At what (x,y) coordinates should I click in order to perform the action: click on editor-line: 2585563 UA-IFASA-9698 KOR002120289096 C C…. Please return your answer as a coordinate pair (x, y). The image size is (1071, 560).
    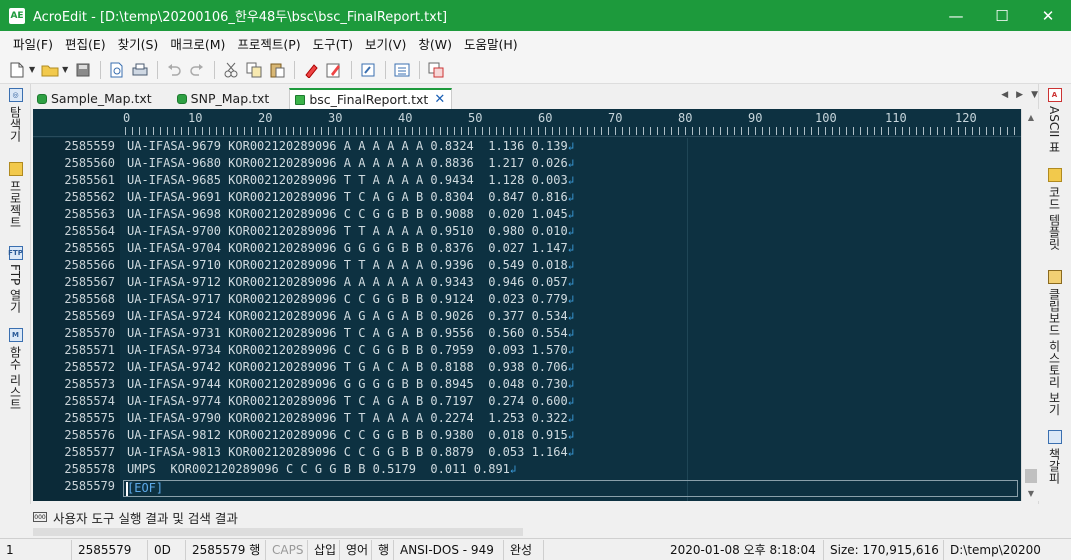
    Looking at the image, I should click on (527, 214).